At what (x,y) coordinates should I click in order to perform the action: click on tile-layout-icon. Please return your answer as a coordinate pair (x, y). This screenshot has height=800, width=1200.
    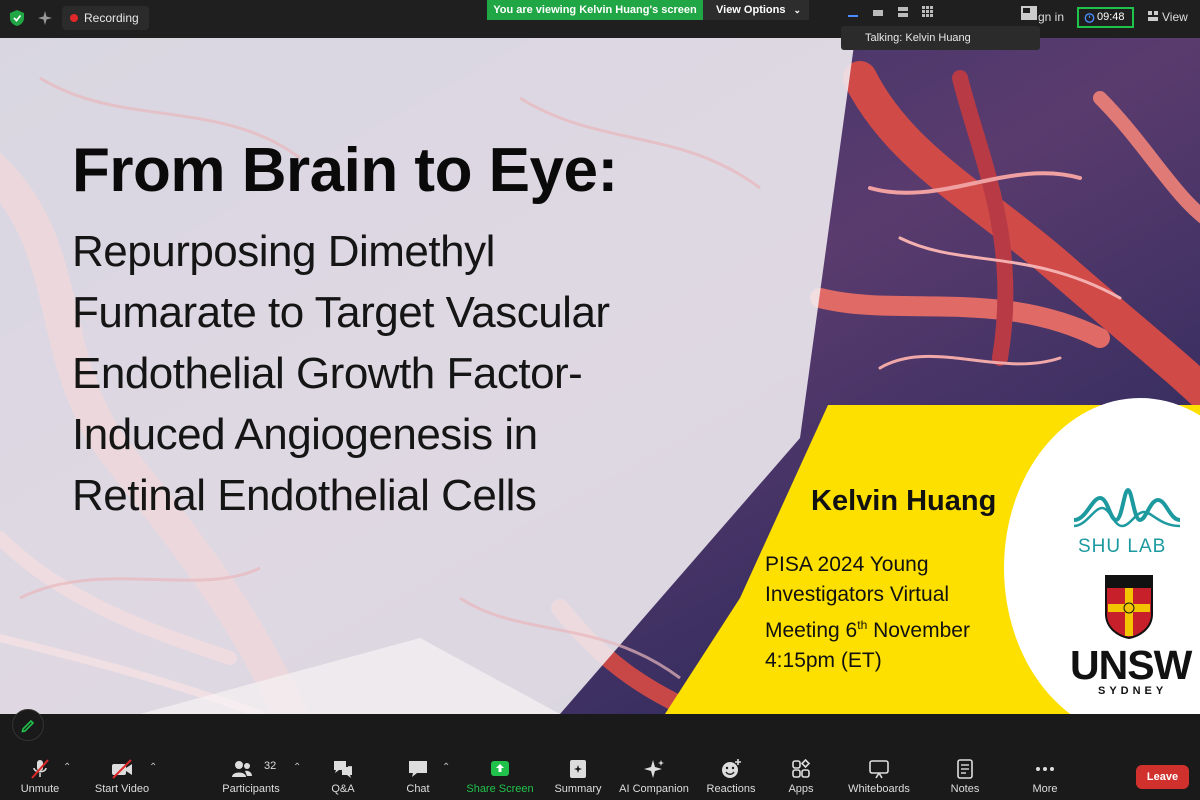
    Looking at the image, I should click on (1029, 13).